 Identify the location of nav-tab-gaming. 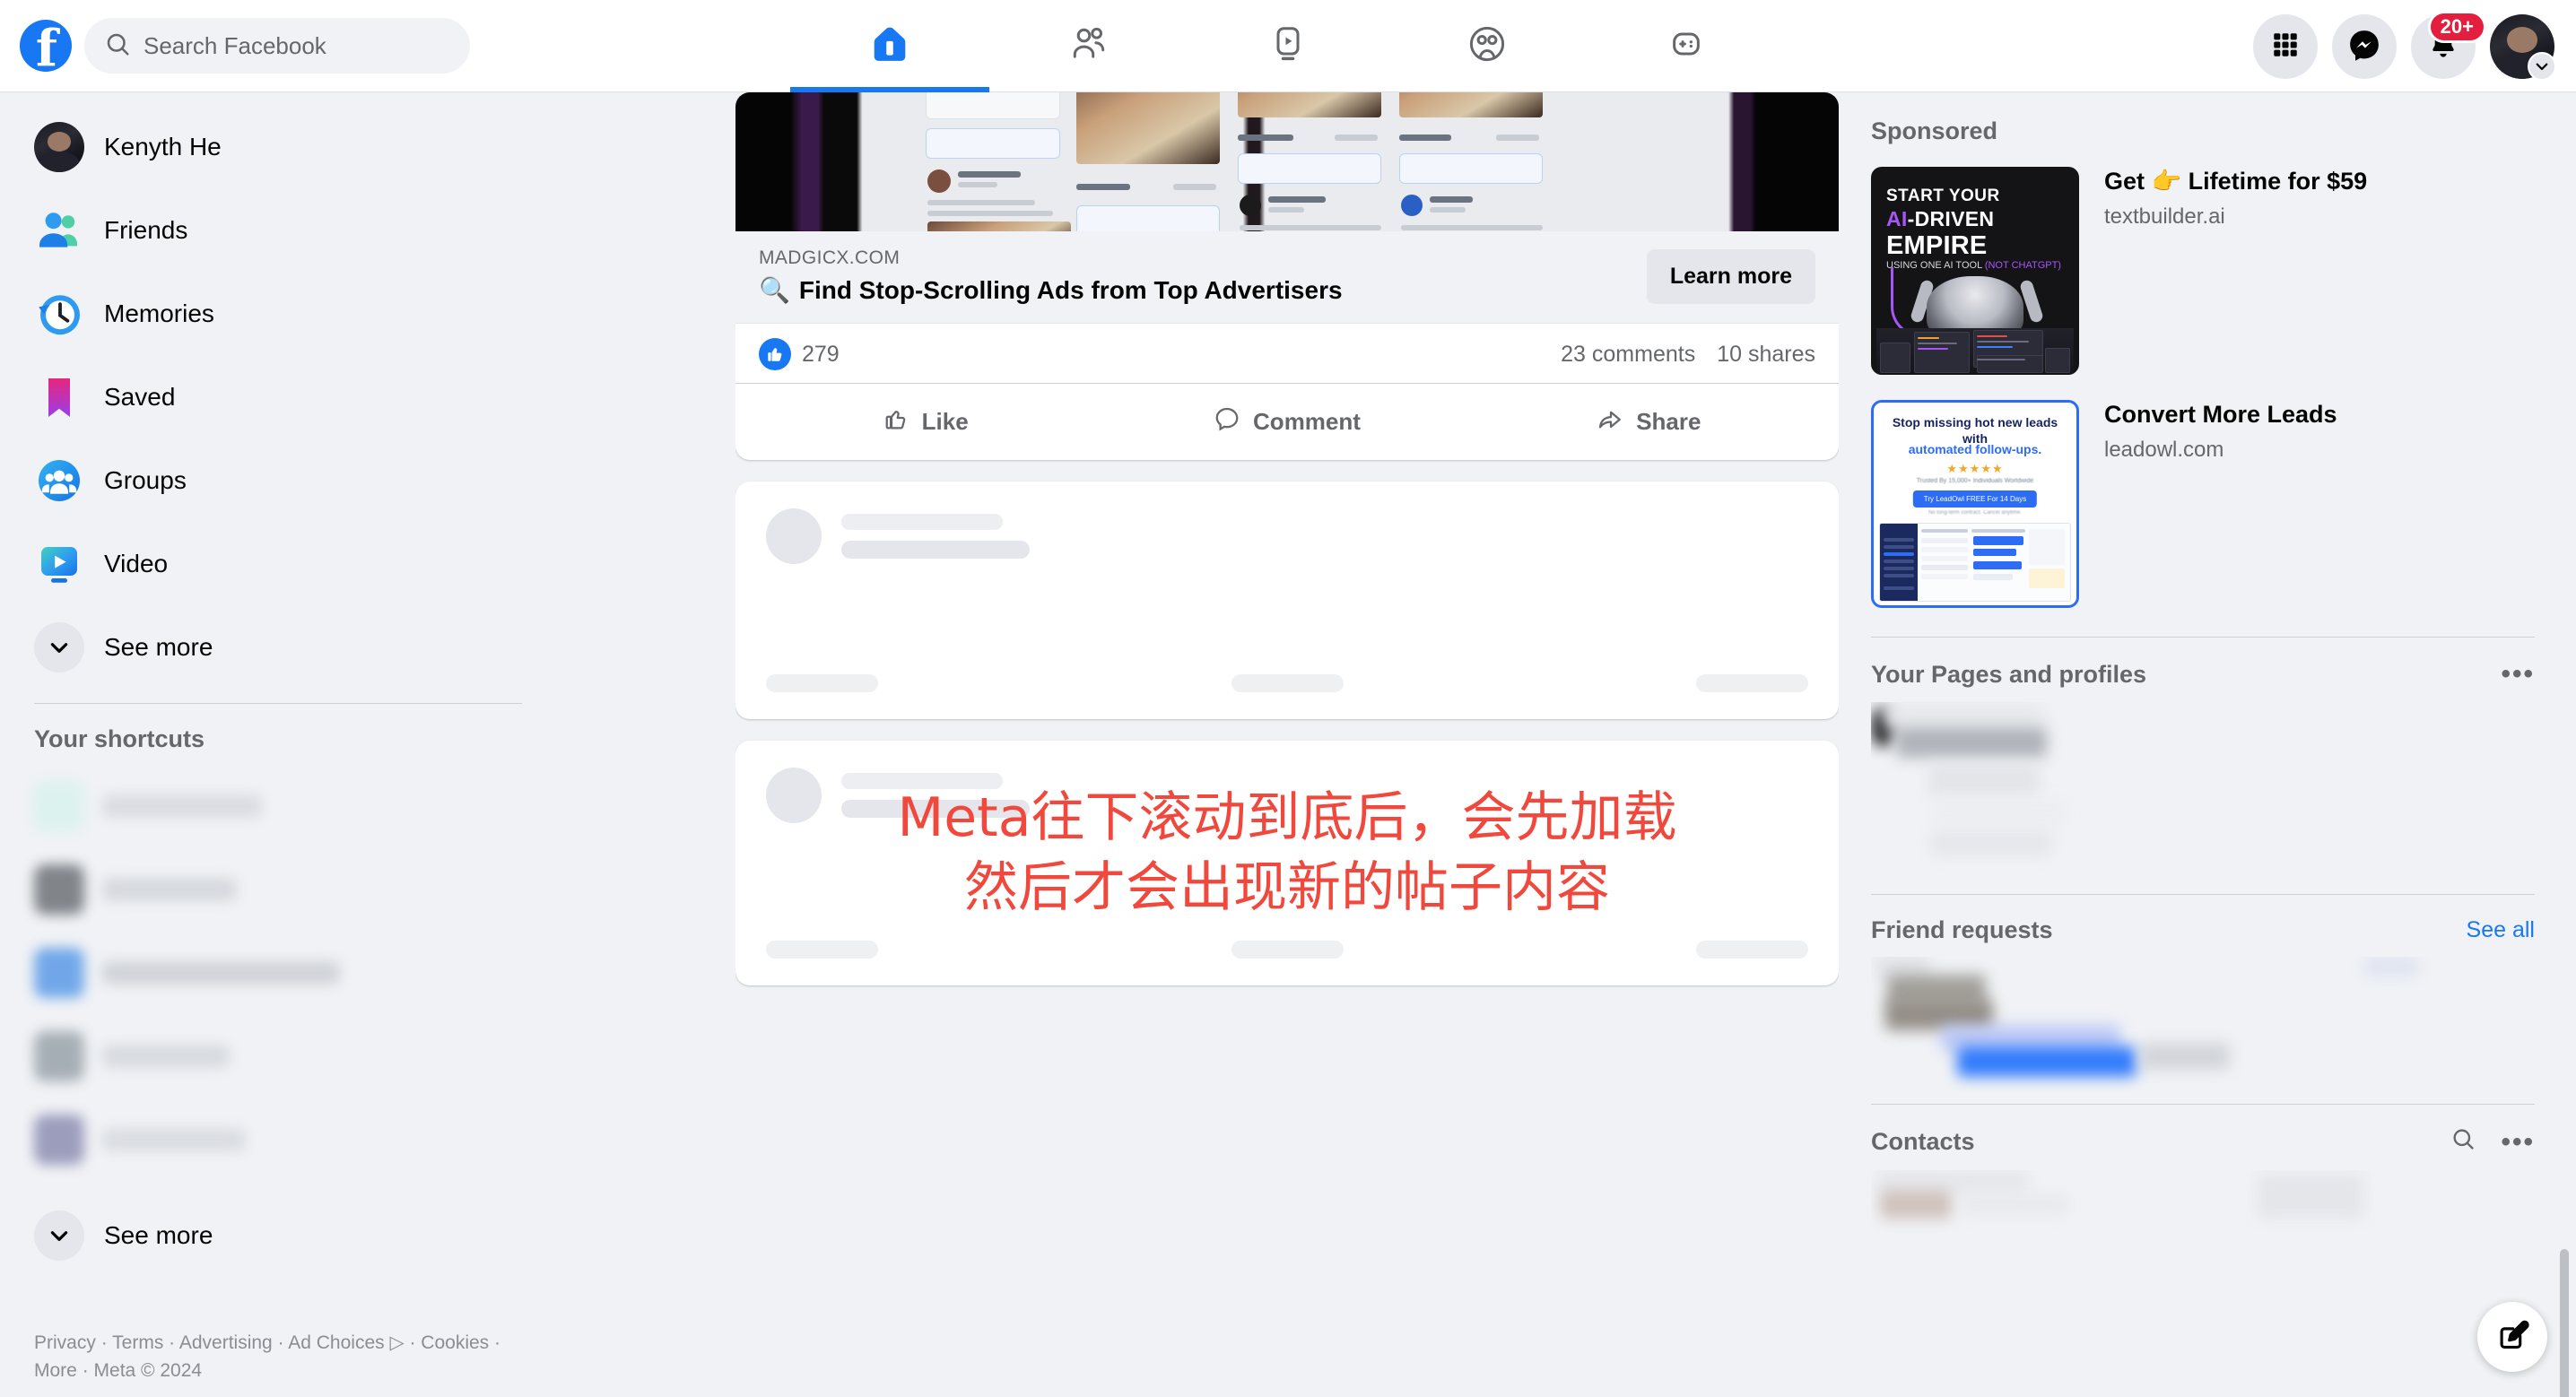
(1686, 46).